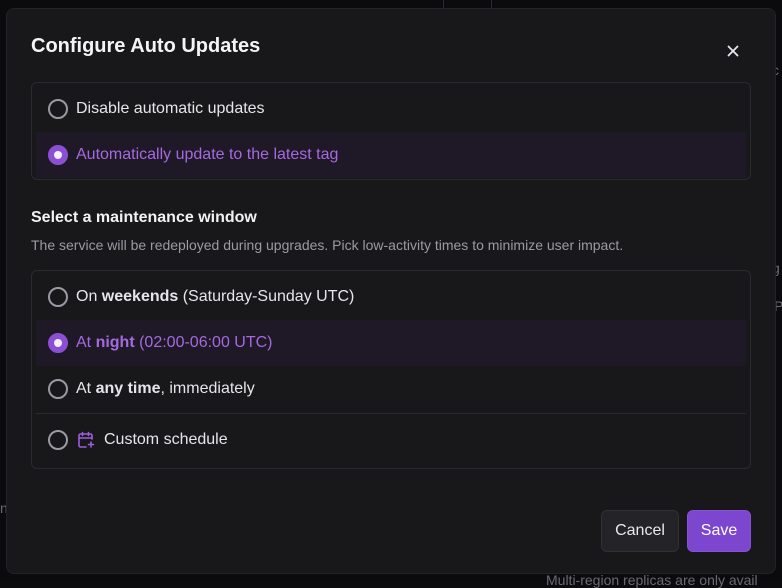 Image resolution: width=782 pixels, height=588 pixels. I want to click on option-suffix: (02:00-06:00 UTC), so click(204, 343).